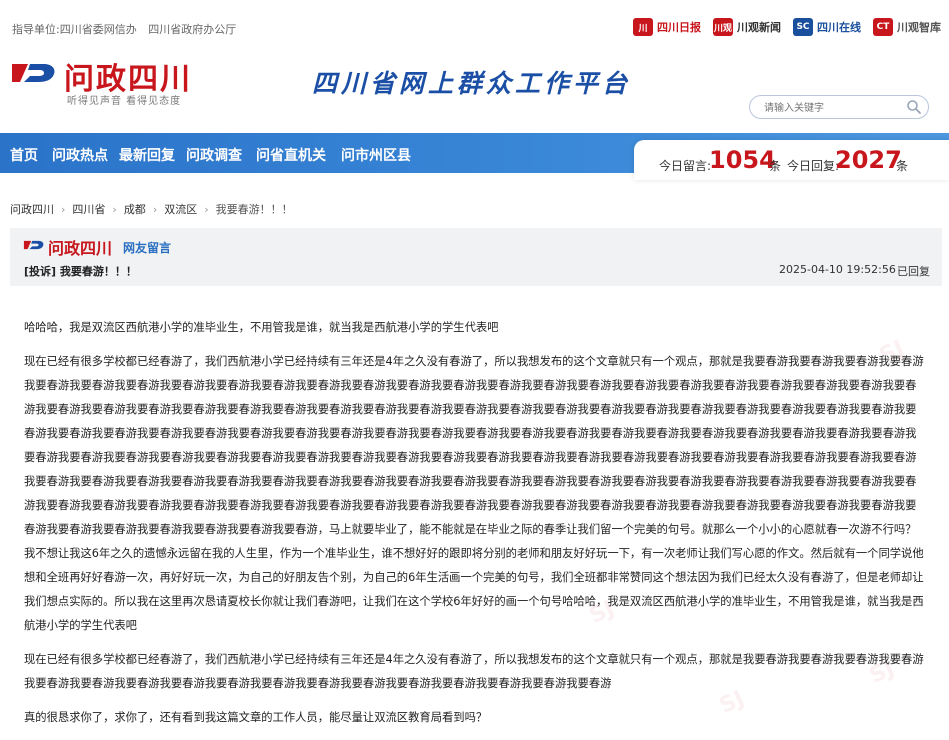 This screenshot has height=740, width=949. Describe the element at coordinates (80, 155) in the screenshot. I see `nav-item-hot: 问政热点` at that location.